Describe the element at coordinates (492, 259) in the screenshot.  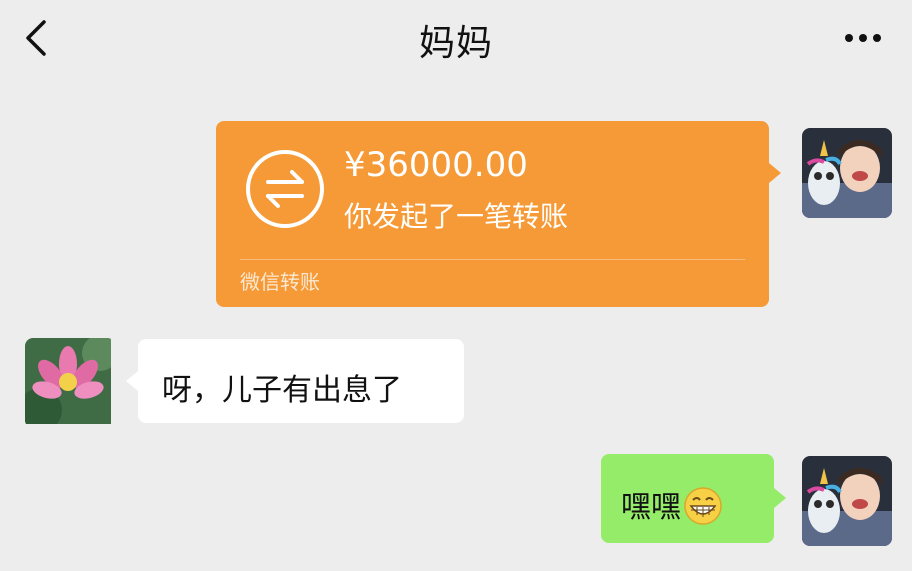
I see `divider` at that location.